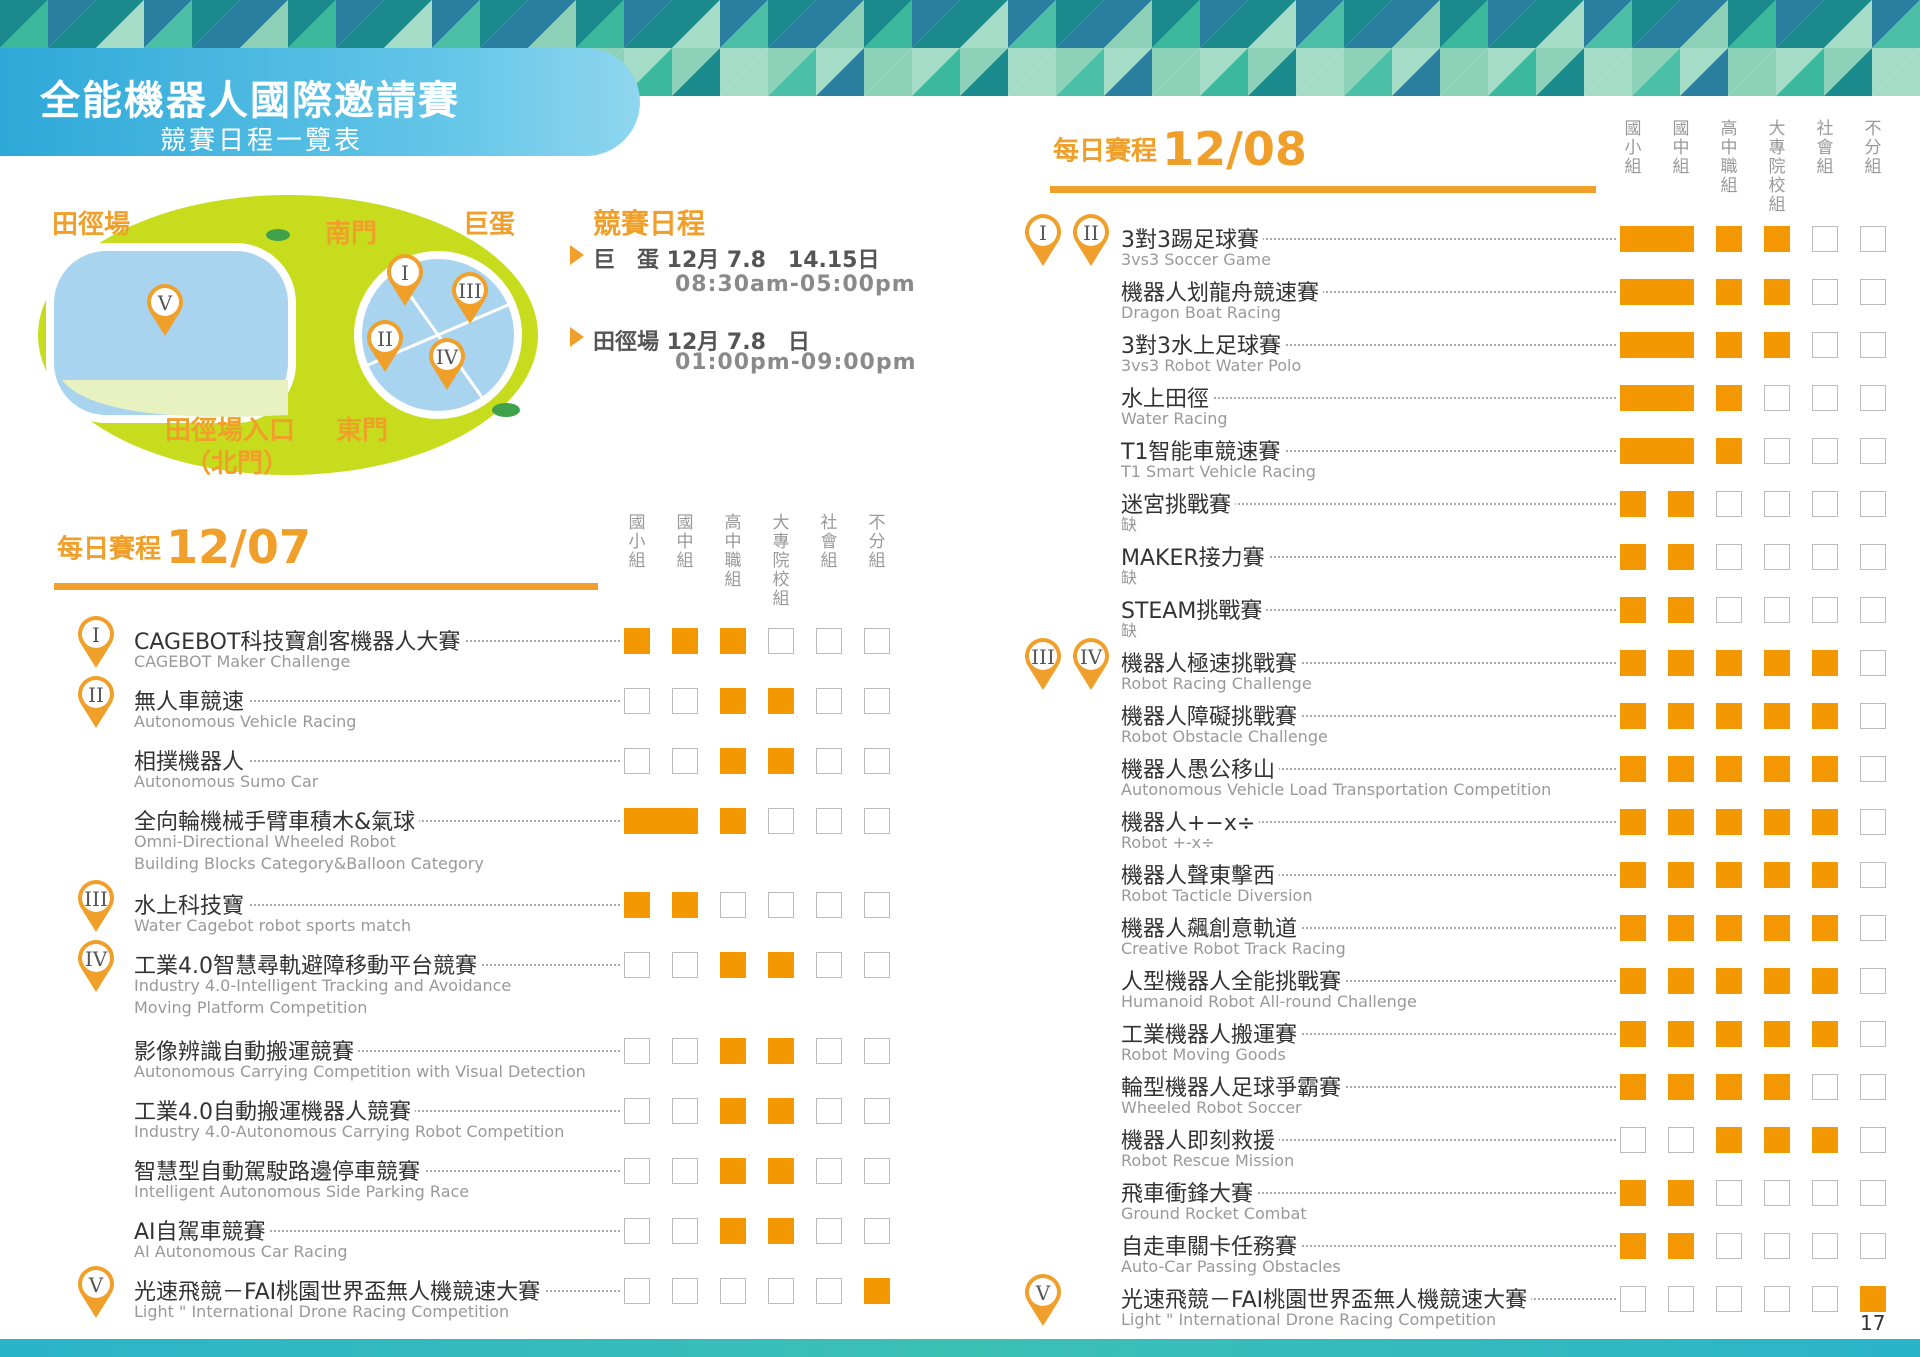 The image size is (1920, 1357). I want to click on event-english-name: Moving Platform Competition, so click(251, 1007).